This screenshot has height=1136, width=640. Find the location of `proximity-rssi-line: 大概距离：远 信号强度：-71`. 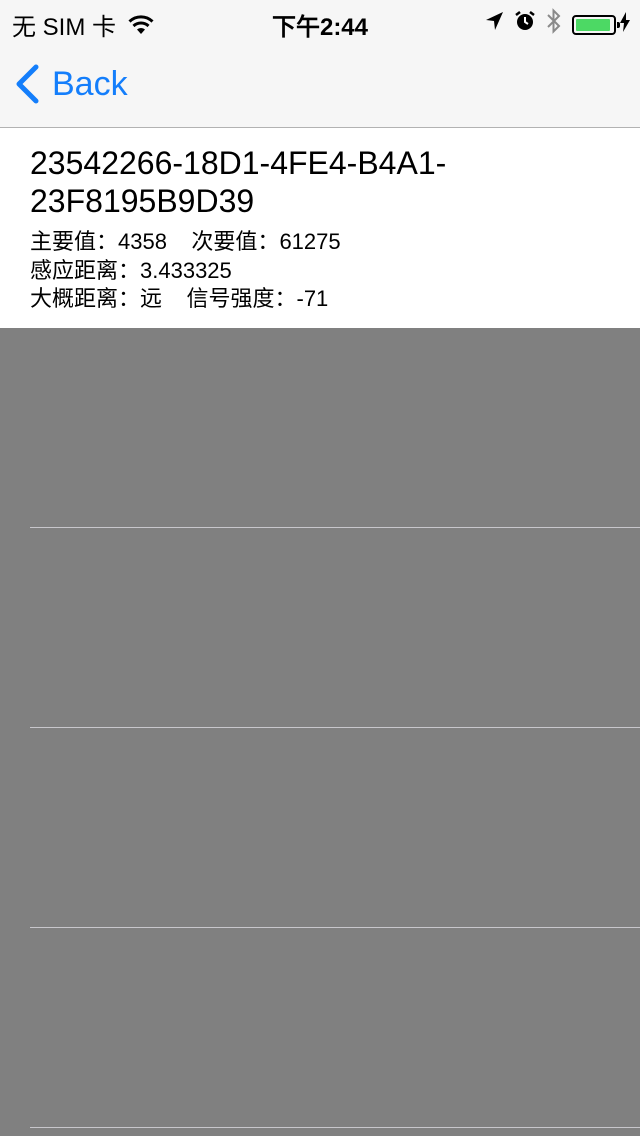

proximity-rssi-line: 大概距离：远 信号强度：-71 is located at coordinates (179, 299).